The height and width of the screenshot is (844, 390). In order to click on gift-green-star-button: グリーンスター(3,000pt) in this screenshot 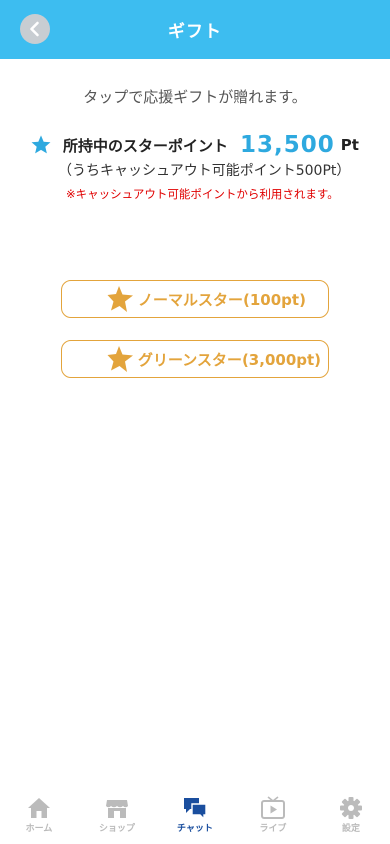, I will do `click(195, 359)`.